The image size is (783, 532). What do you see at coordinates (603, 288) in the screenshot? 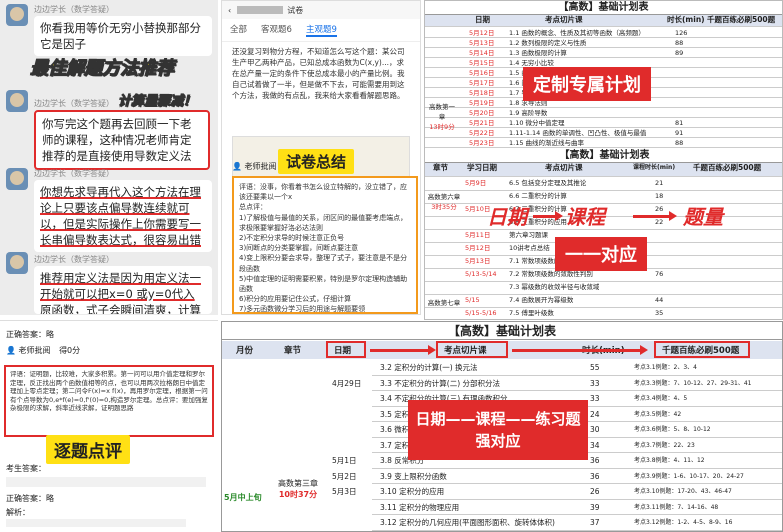
I see `table-row: 7.3 幂级数的收敛半径与收敛域` at bounding box center [603, 288].